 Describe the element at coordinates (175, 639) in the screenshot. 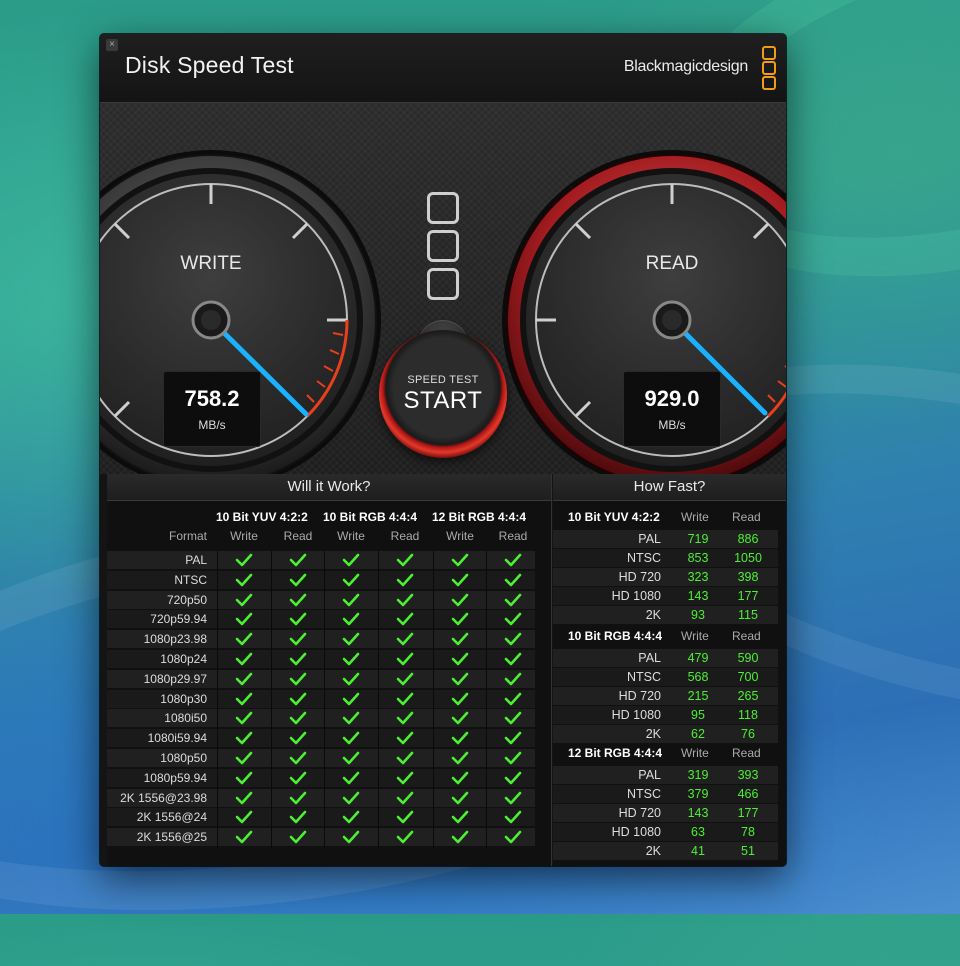

I see `format-name: 1080p23.98` at that location.